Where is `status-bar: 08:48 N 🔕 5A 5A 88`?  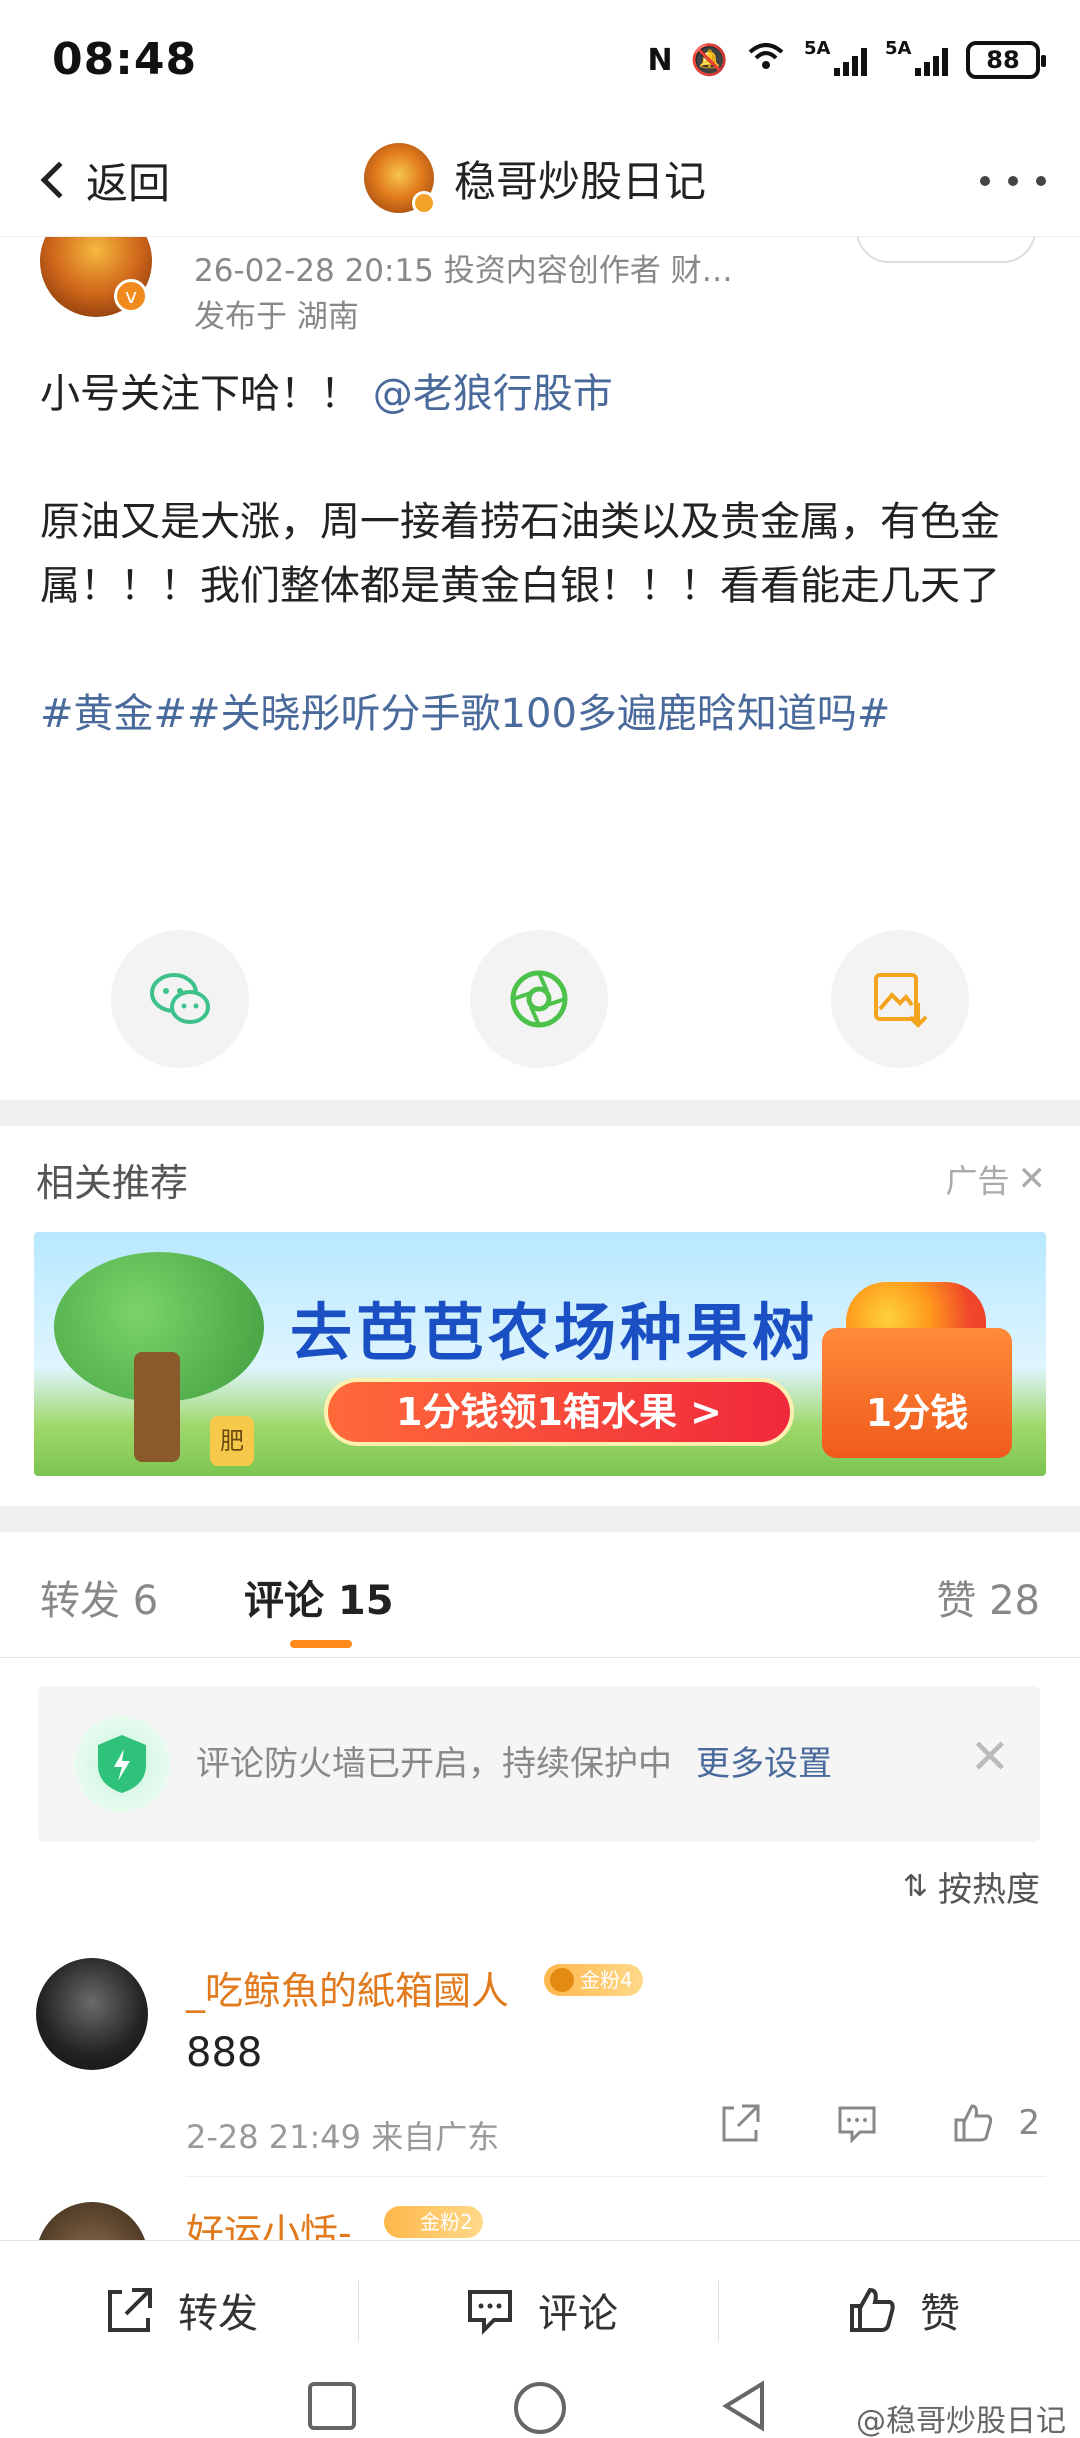 status-bar: 08:48 N 🔕 5A 5A 88 is located at coordinates (540, 64).